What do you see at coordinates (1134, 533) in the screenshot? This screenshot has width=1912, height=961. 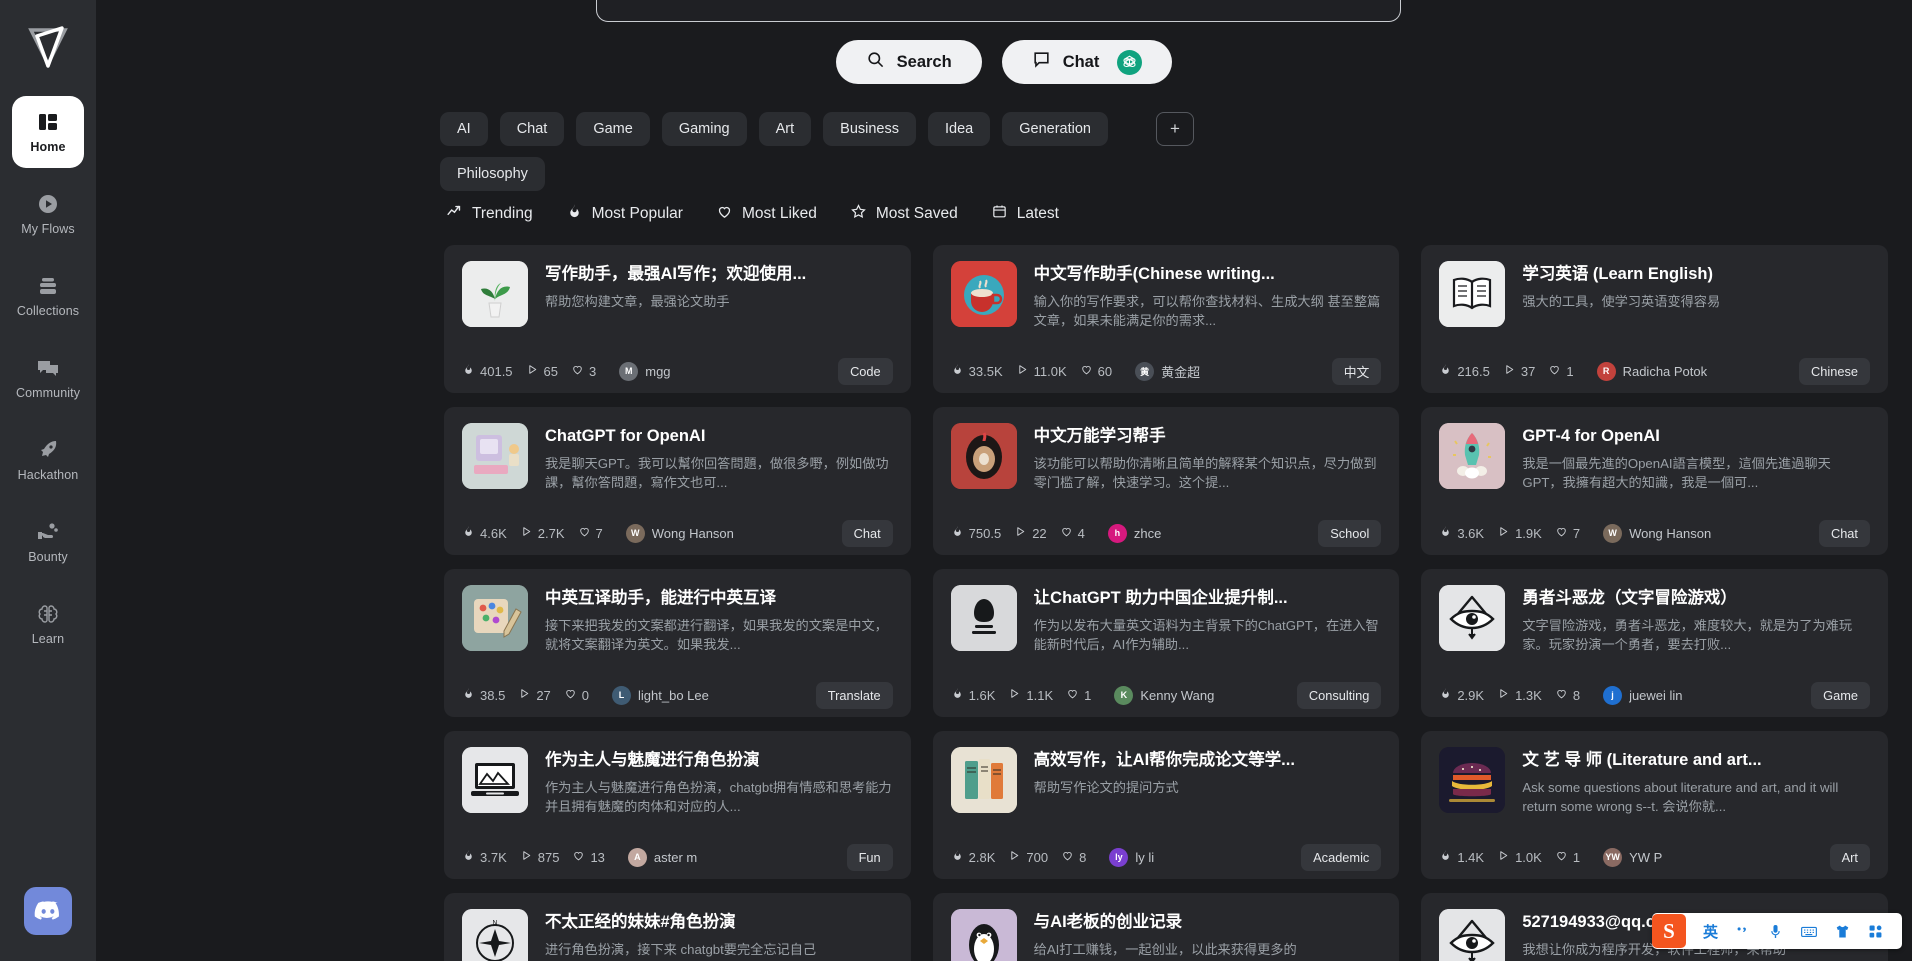 I see `card-author: h zhce` at bounding box center [1134, 533].